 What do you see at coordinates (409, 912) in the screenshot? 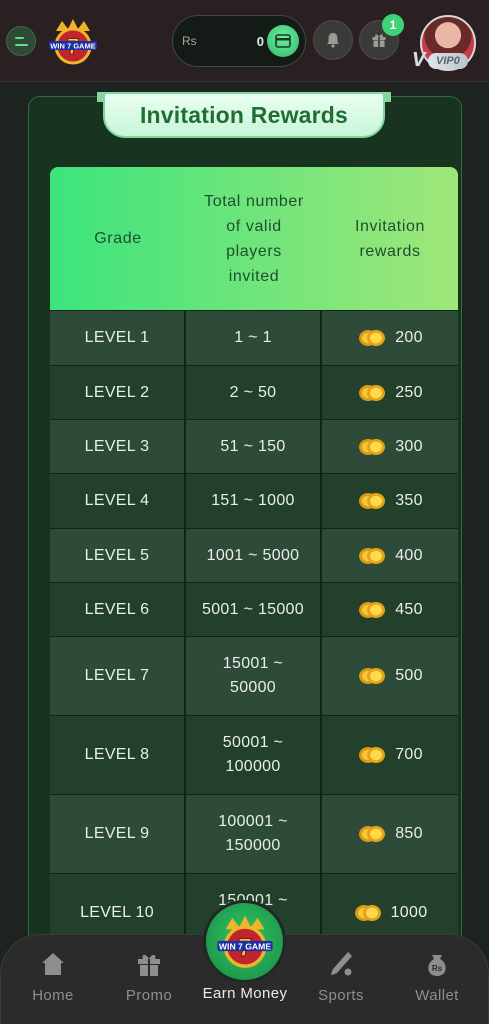
I see `reward-amount: 1000` at bounding box center [409, 912].